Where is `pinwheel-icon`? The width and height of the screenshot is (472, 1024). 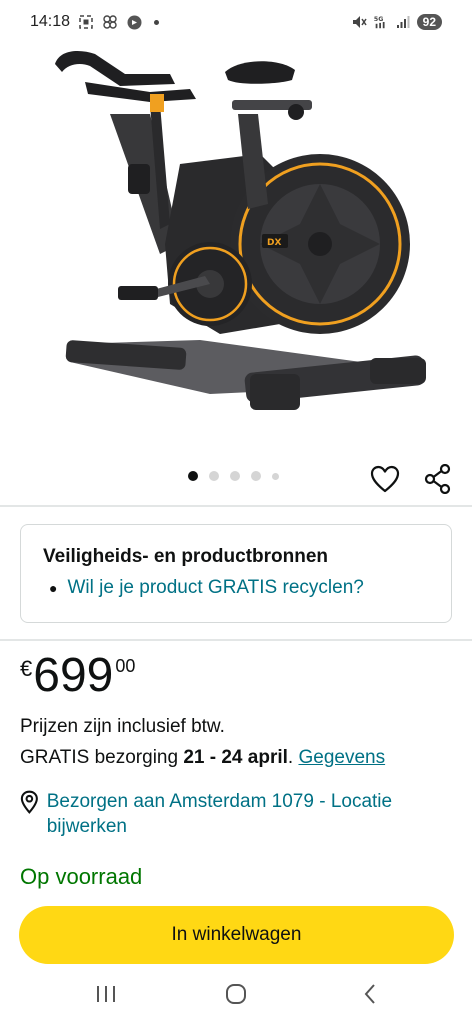 pinwheel-icon is located at coordinates (110, 22).